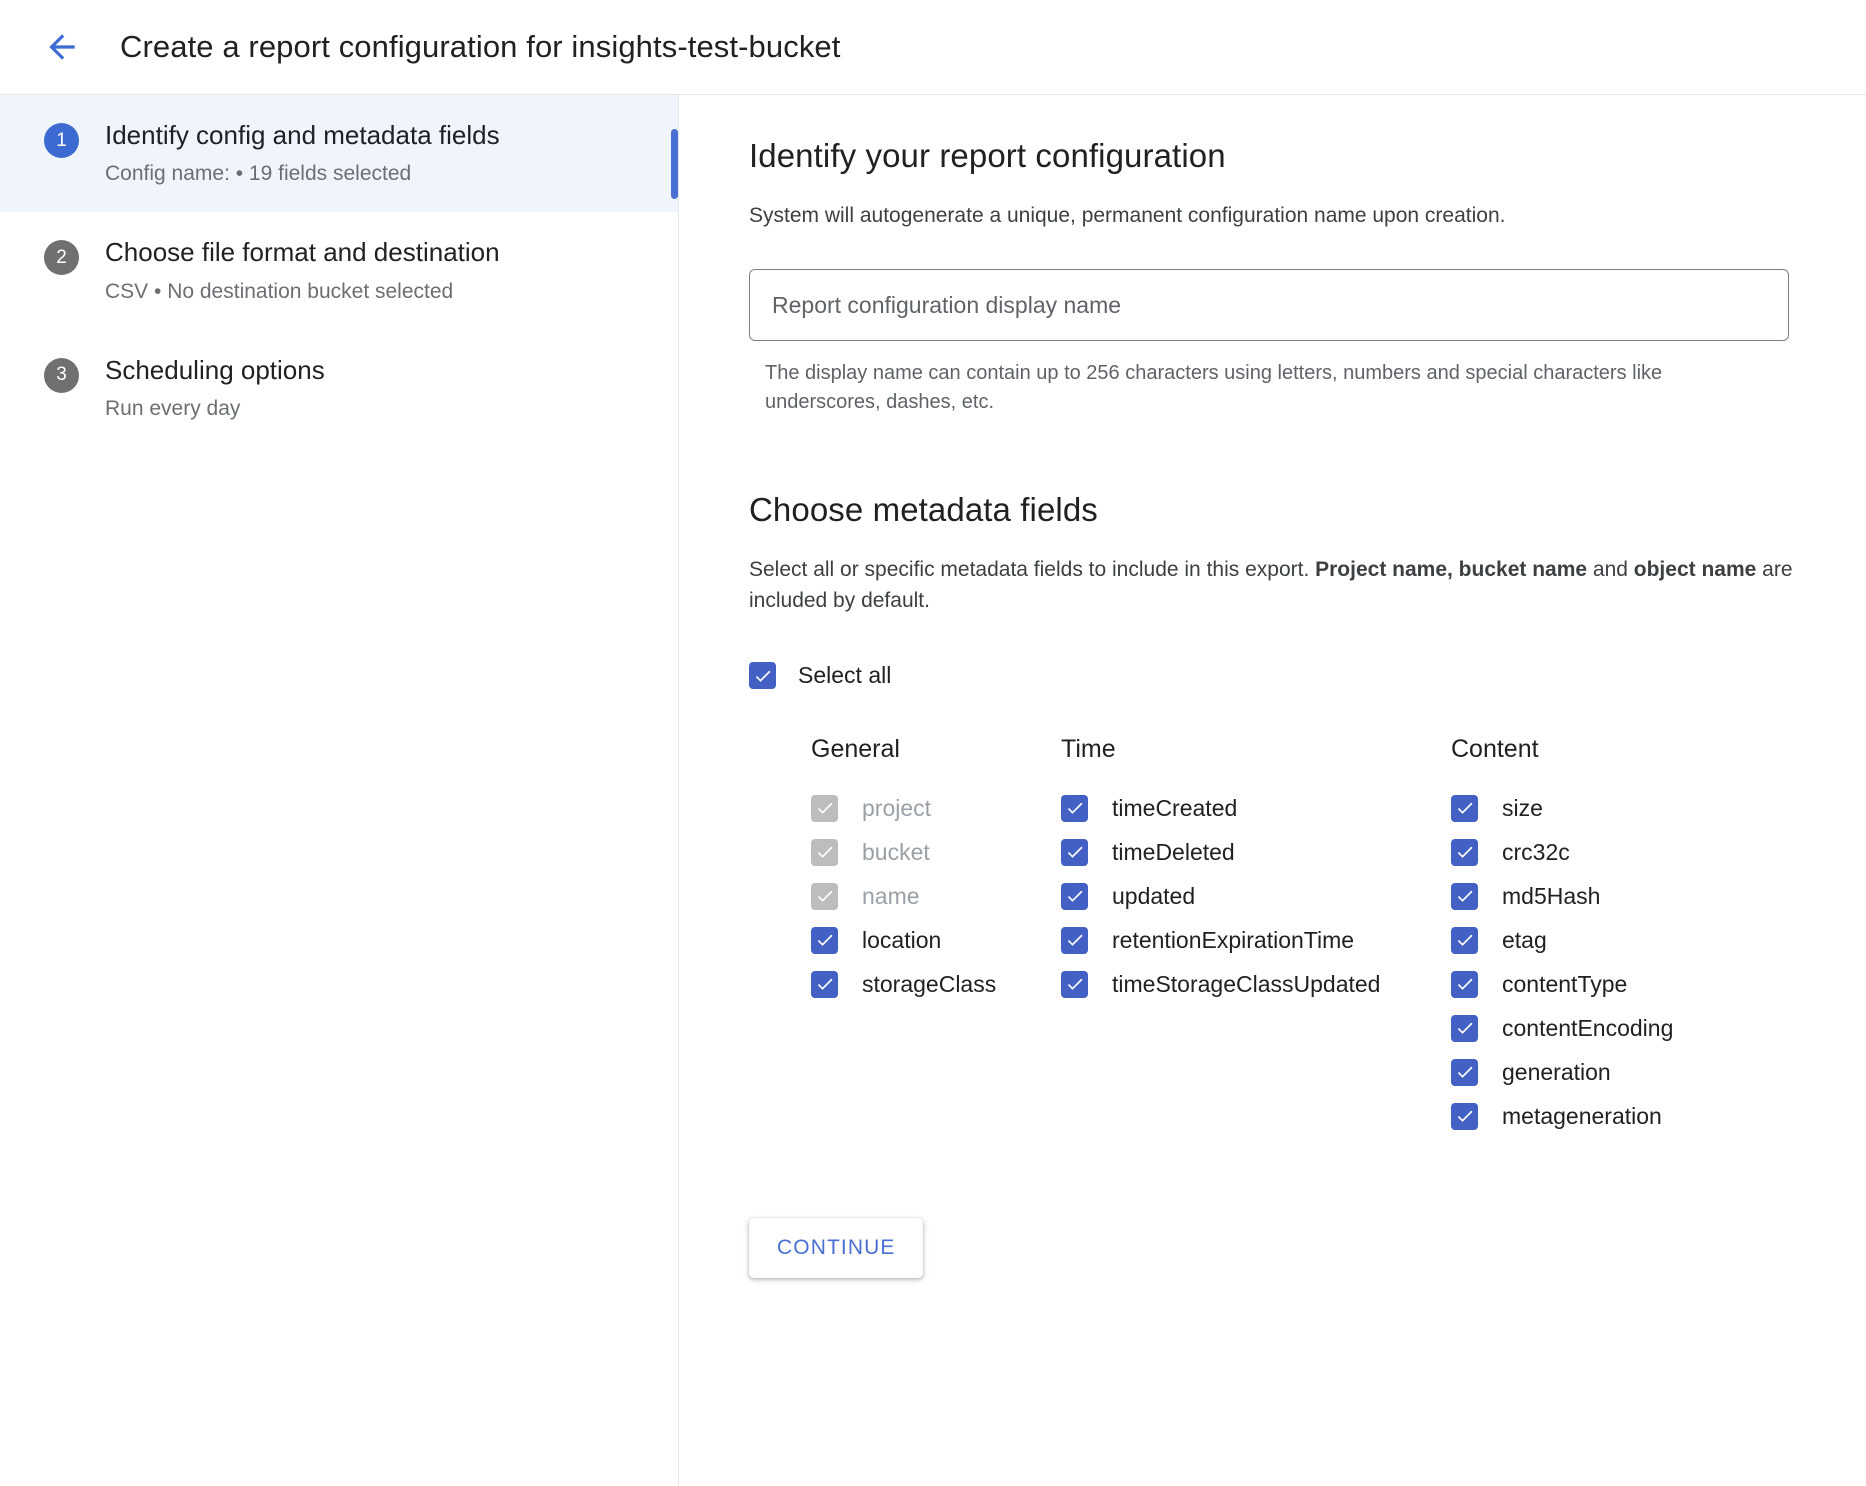 This screenshot has height=1486, width=1866. Describe the element at coordinates (836, 1248) in the screenshot. I see `continue-button: CONTINUE` at that location.